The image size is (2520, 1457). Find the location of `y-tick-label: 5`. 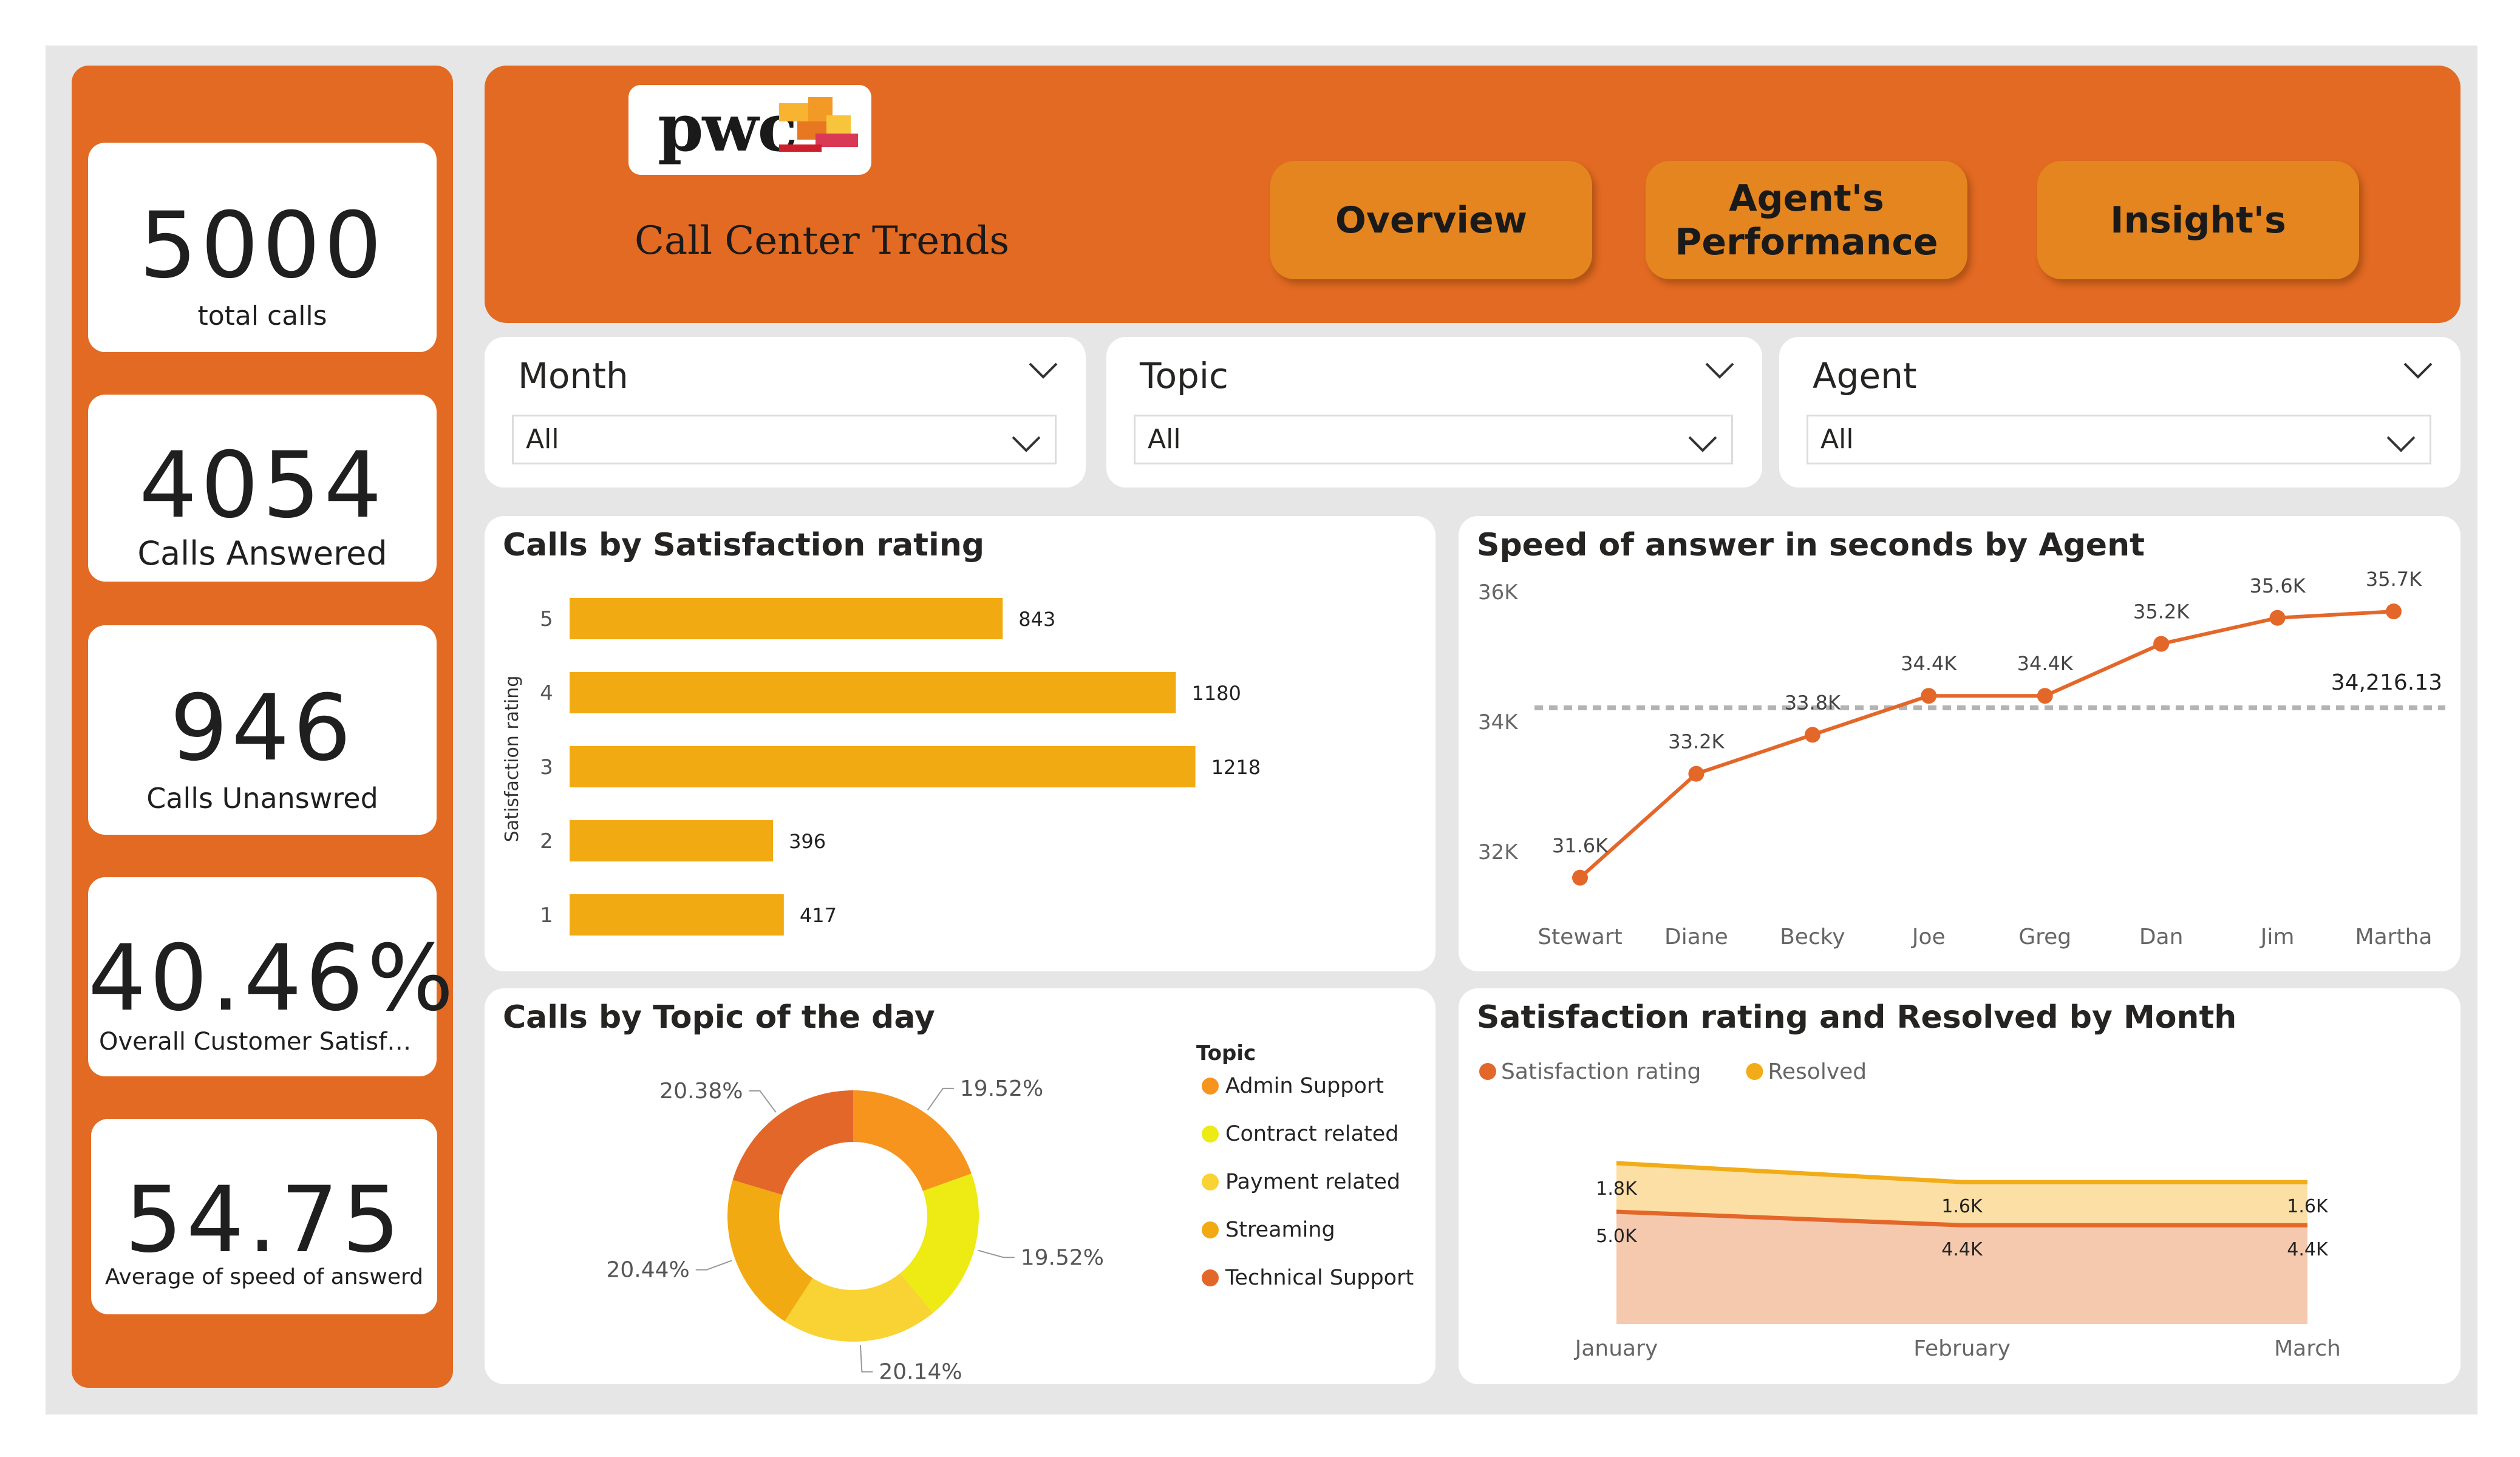

y-tick-label: 5 is located at coordinates (546, 619).